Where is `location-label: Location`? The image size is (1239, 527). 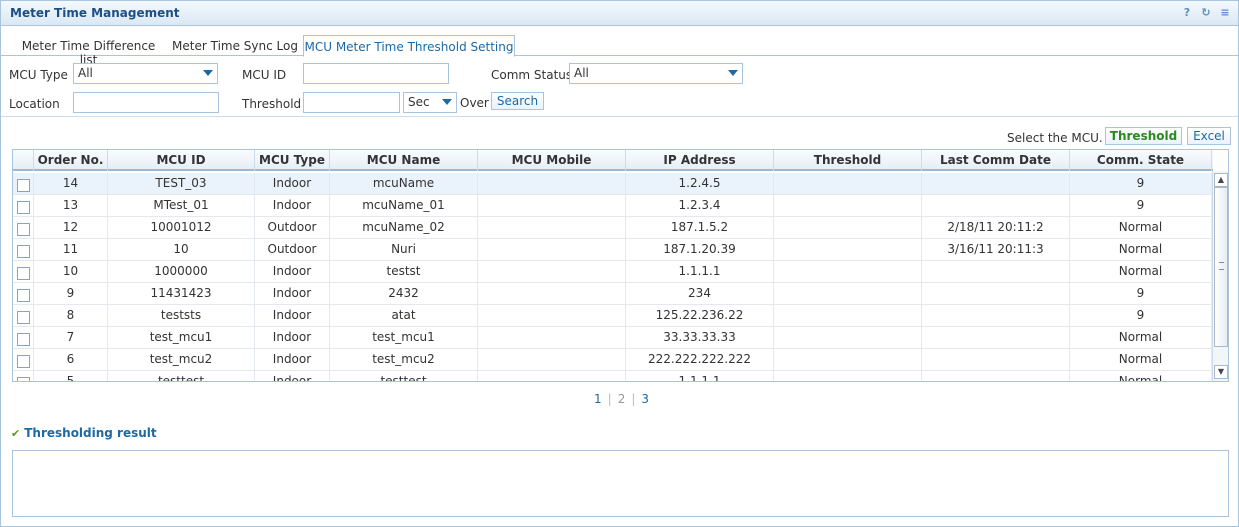 location-label: Location is located at coordinates (34, 104).